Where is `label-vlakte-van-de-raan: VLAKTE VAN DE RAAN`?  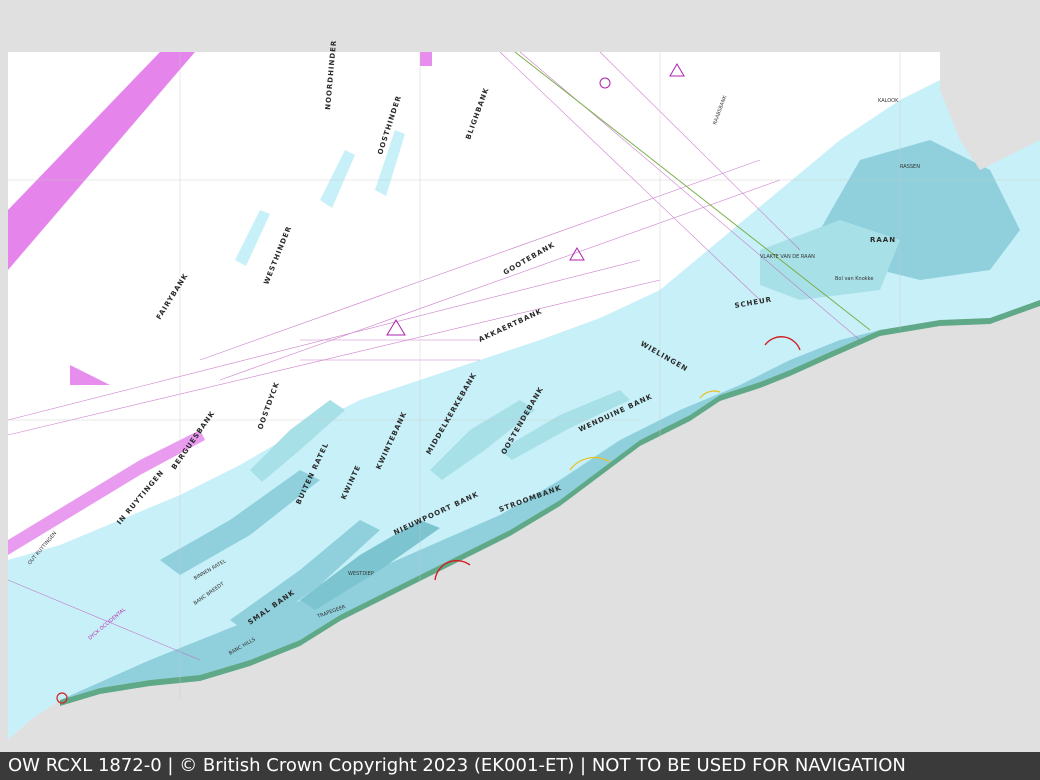
label-vlakte-van-de-raan: VLAKTE VAN DE RAAN is located at coordinates (787, 257).